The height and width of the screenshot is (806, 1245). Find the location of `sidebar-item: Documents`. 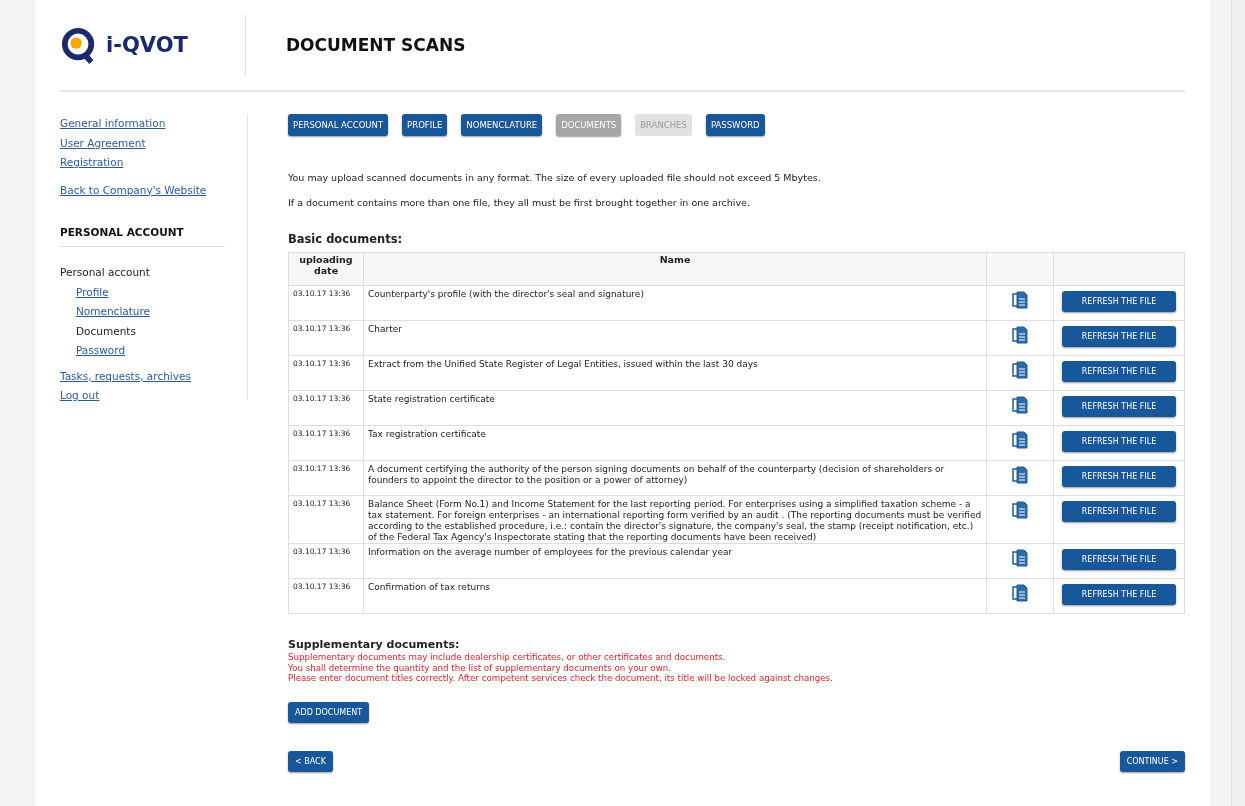

sidebar-item: Documents is located at coordinates (142, 331).